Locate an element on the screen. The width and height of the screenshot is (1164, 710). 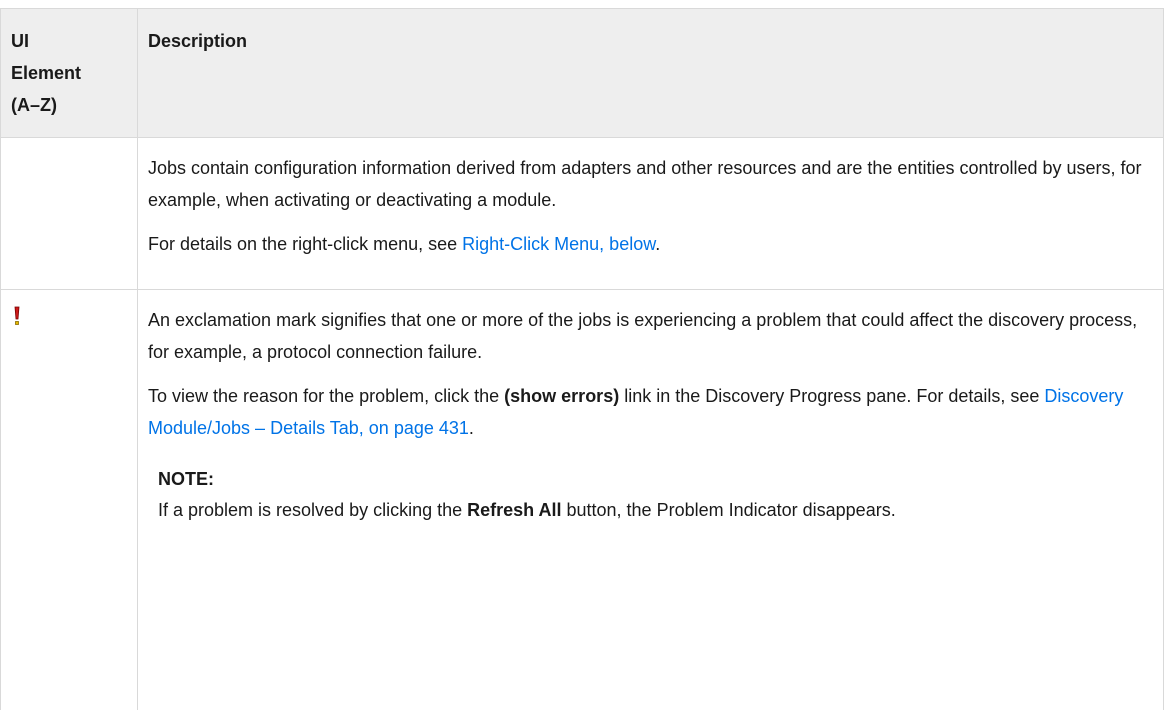
header-ui-element-line-2: Element is located at coordinates (46, 73).